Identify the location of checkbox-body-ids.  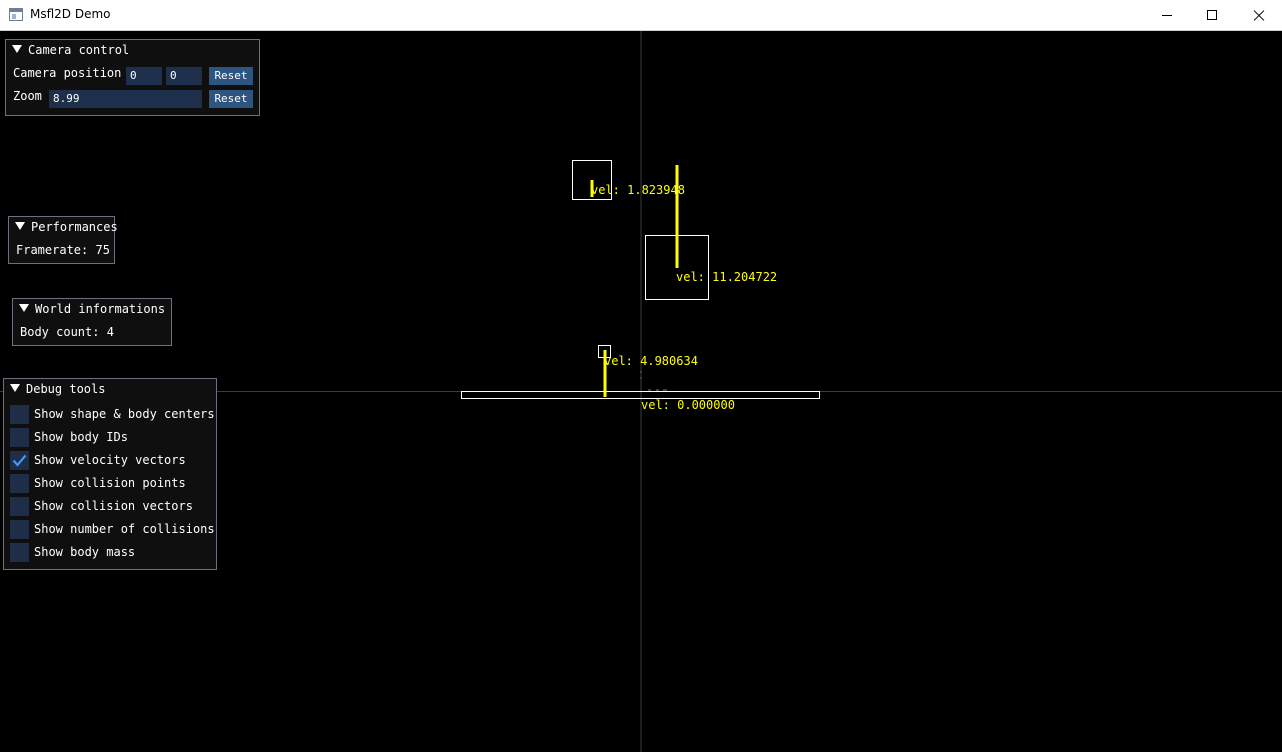
(19, 437).